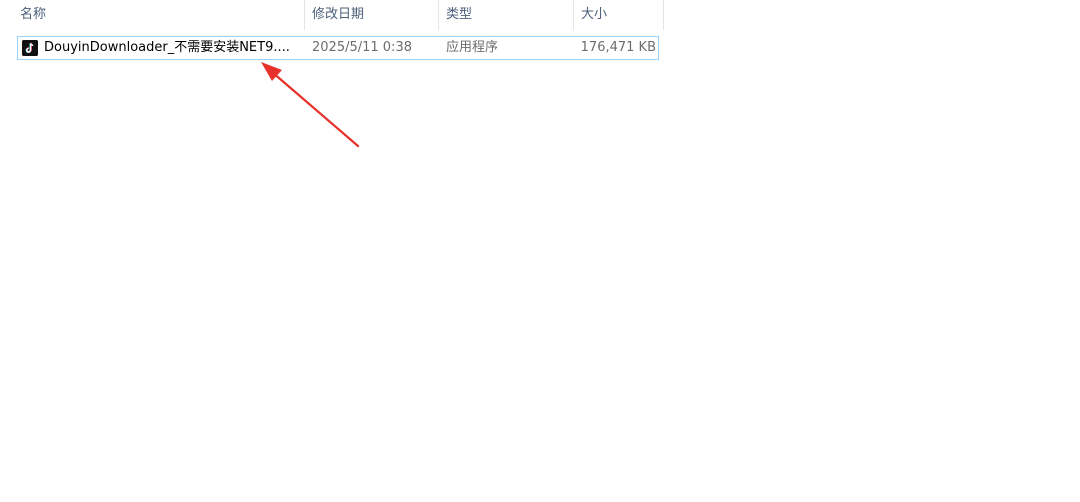 This screenshot has width=1080, height=502. Describe the element at coordinates (158, 15) in the screenshot. I see `column-header-name: 名称 ^` at that location.